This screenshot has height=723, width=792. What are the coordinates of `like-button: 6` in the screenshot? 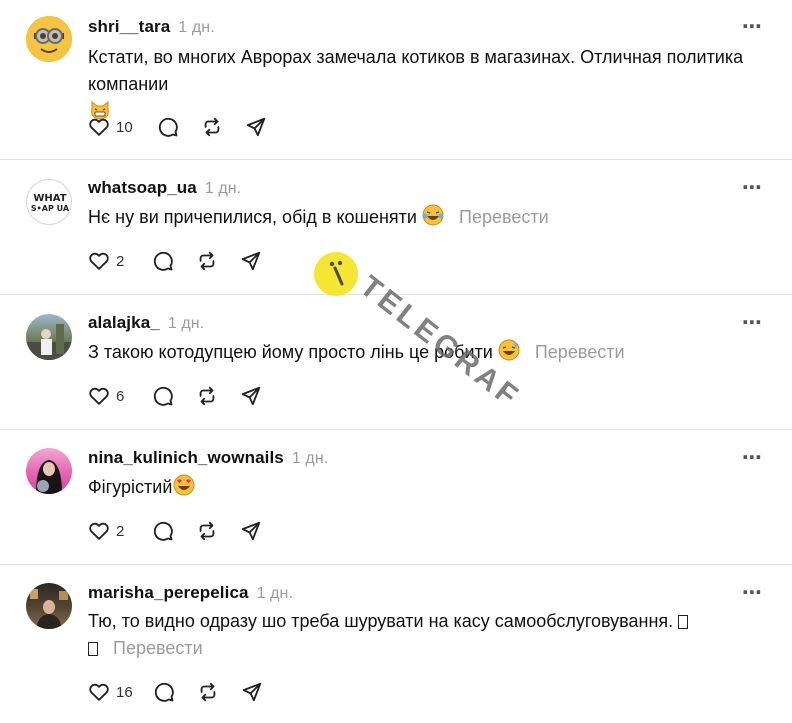 It's located at (106, 396).